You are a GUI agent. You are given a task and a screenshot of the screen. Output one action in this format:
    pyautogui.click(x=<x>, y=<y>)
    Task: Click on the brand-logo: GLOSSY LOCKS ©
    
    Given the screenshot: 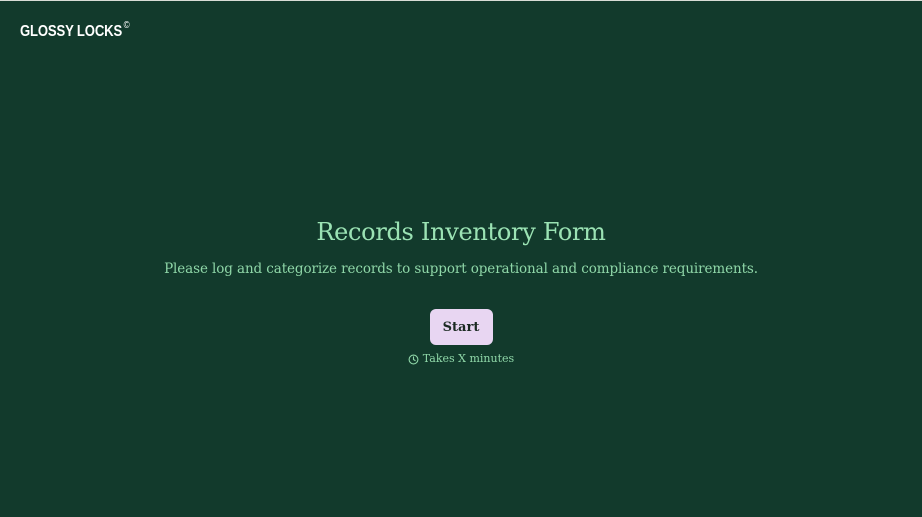 What is the action you would take?
    pyautogui.click(x=75, y=31)
    